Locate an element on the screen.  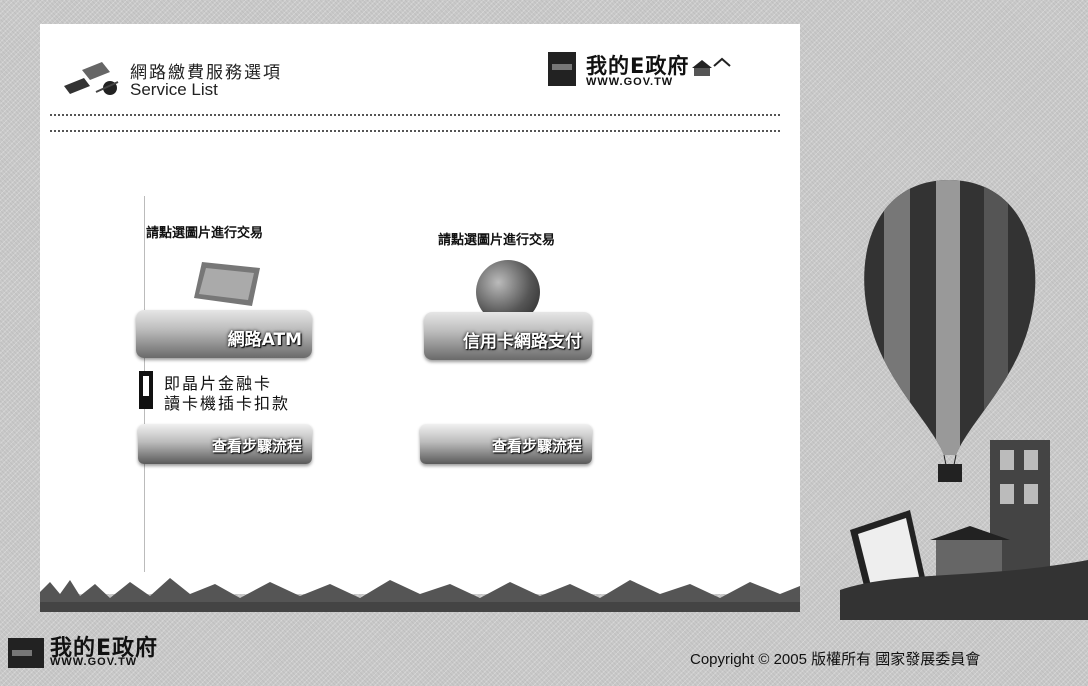
credit-card-steps-label: 查看步驟流程 is located at coordinates (536, 446).